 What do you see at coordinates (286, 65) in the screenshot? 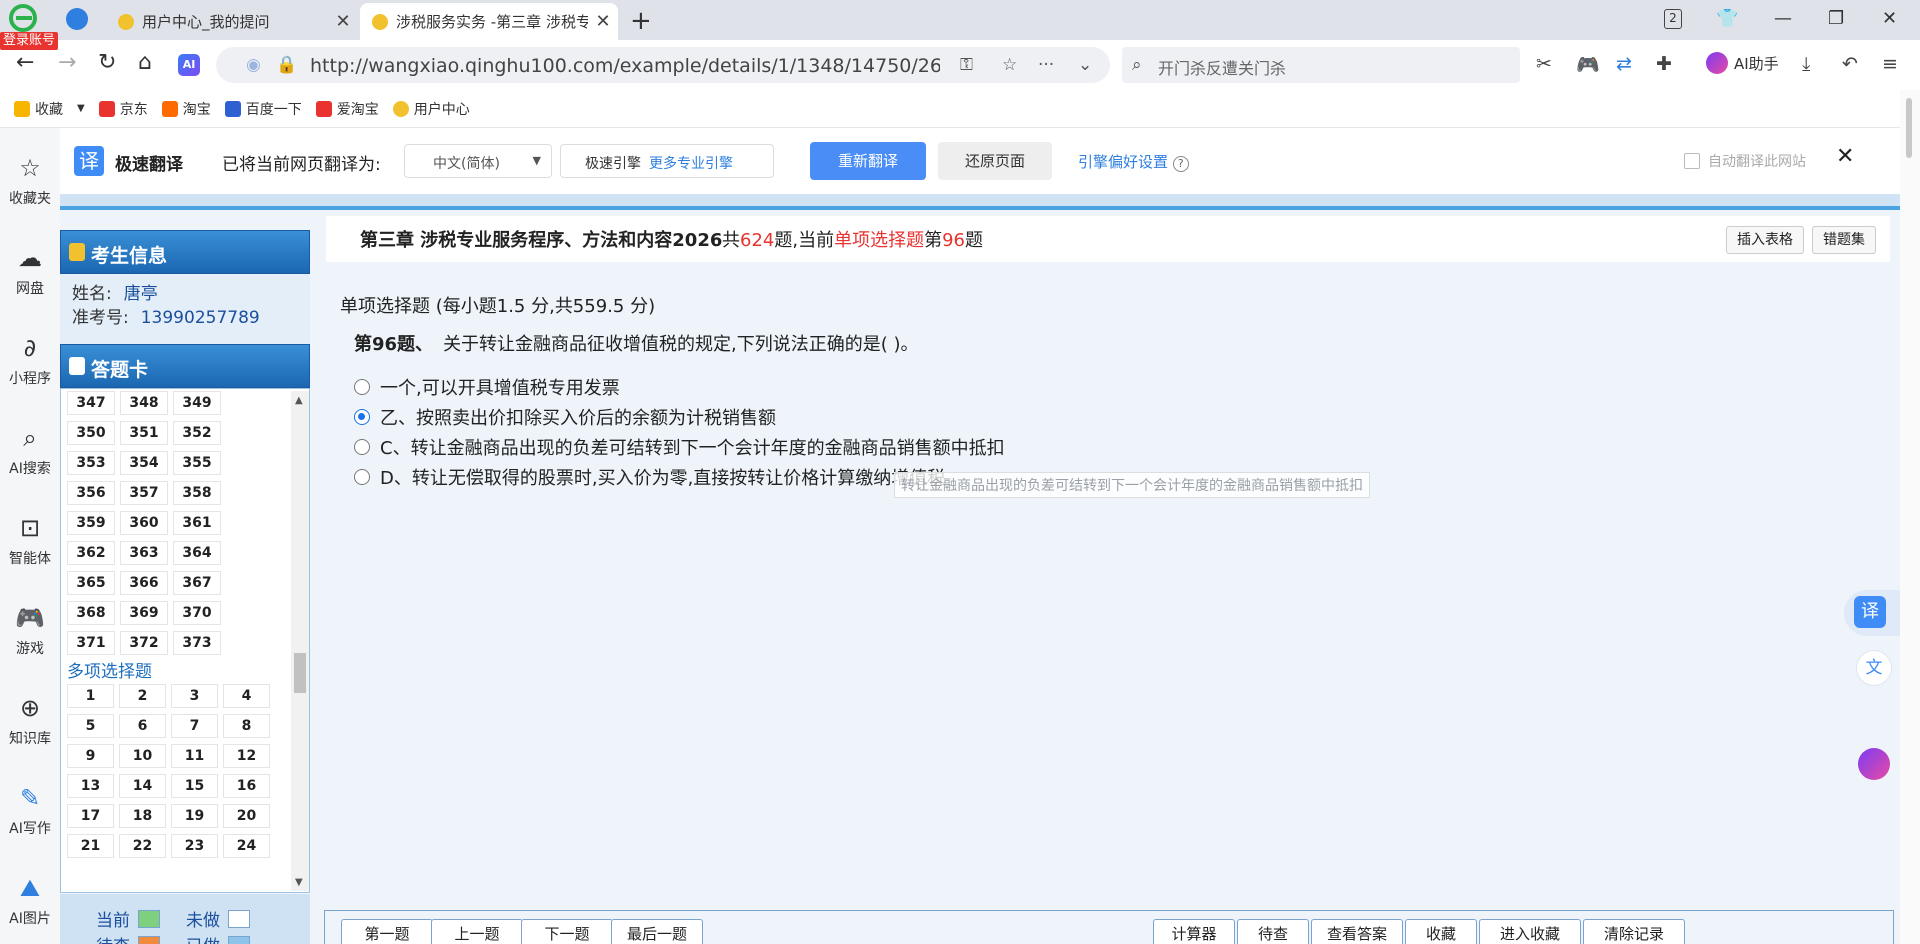
I see `lock-icon: 🔒` at bounding box center [286, 65].